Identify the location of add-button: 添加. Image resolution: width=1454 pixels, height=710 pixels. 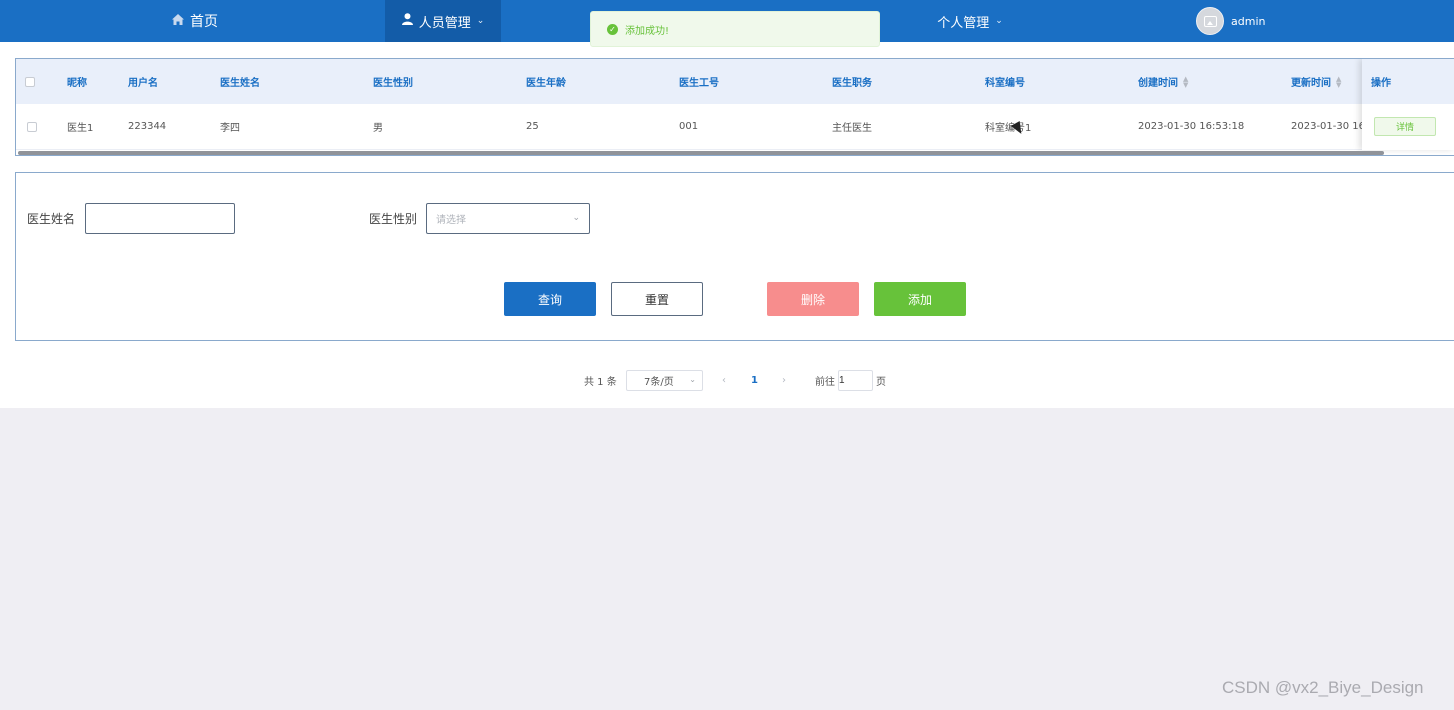
(920, 299).